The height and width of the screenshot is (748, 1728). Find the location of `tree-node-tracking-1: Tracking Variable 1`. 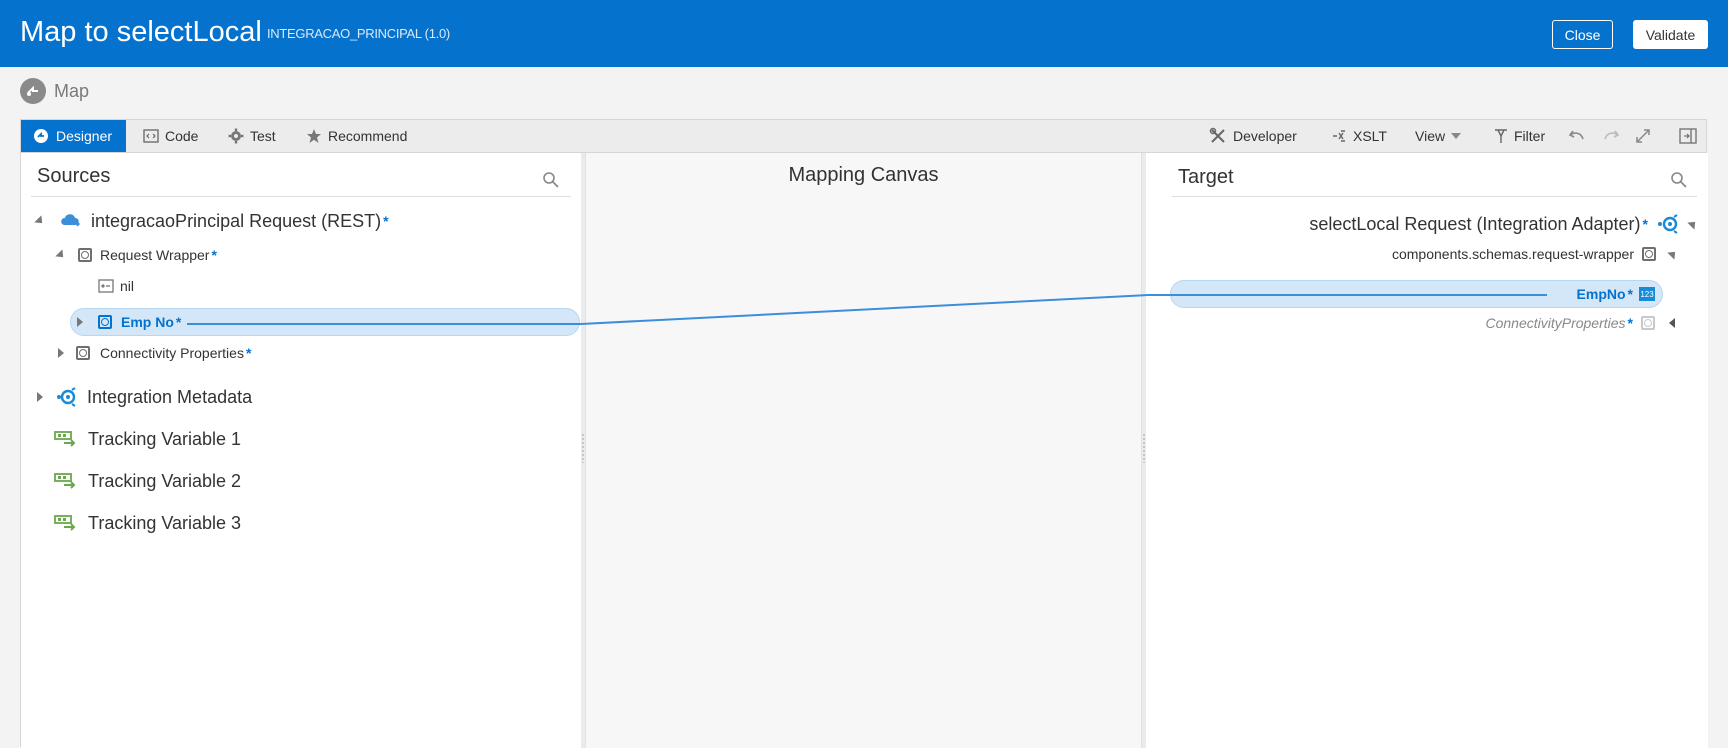

tree-node-tracking-1: Tracking Variable 1 is located at coordinates (147, 439).